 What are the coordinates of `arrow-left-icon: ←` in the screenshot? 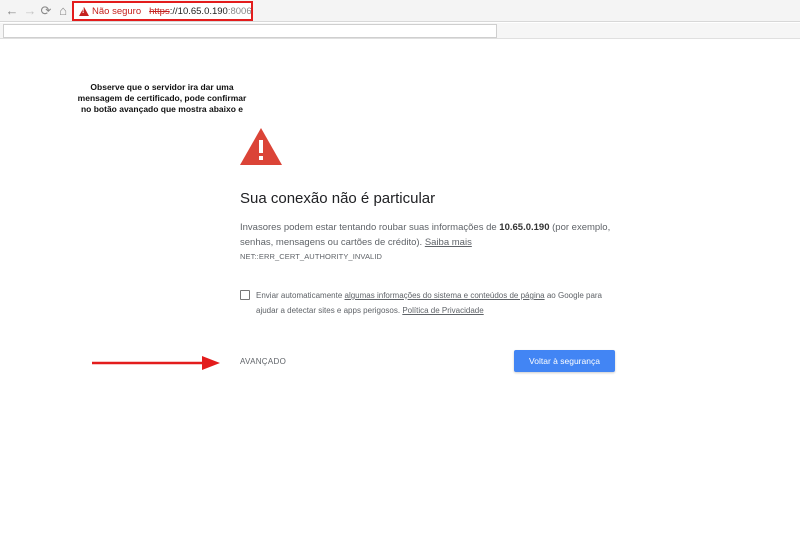 It's located at (12, 11).